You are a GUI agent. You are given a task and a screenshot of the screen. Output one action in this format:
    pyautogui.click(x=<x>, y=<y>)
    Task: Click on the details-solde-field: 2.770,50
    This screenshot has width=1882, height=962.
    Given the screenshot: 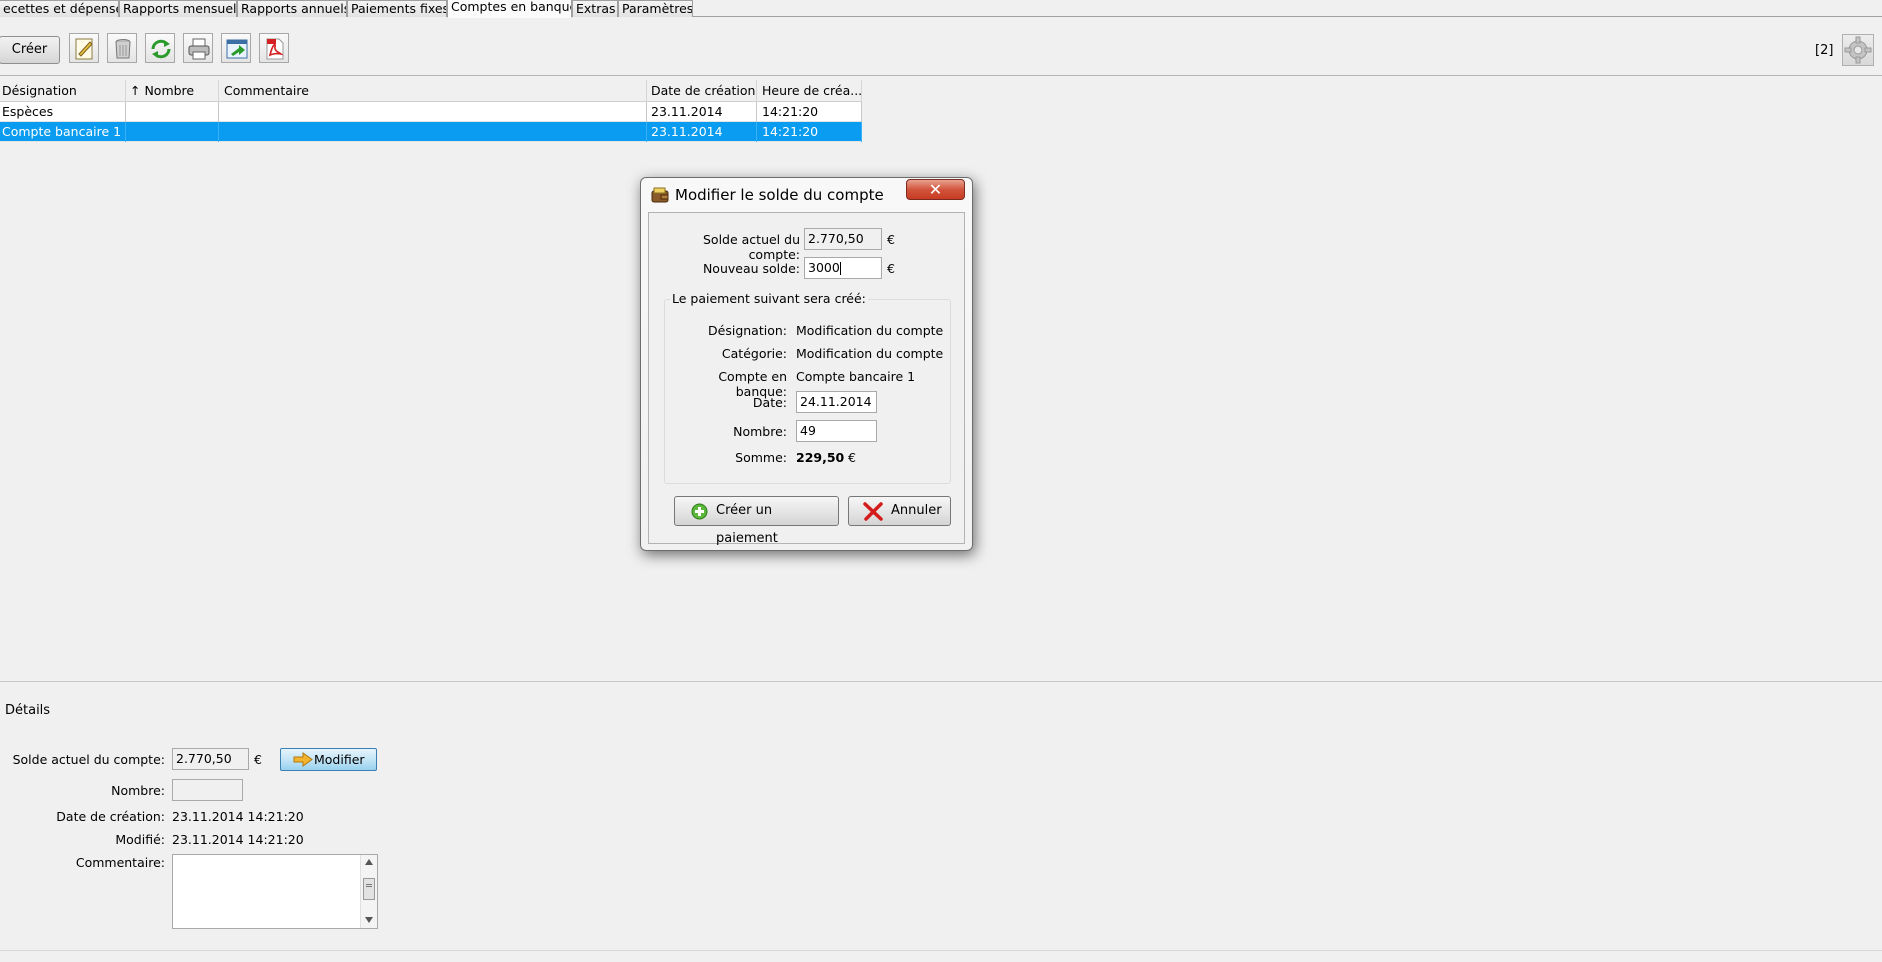 What is the action you would take?
    pyautogui.click(x=210, y=759)
    